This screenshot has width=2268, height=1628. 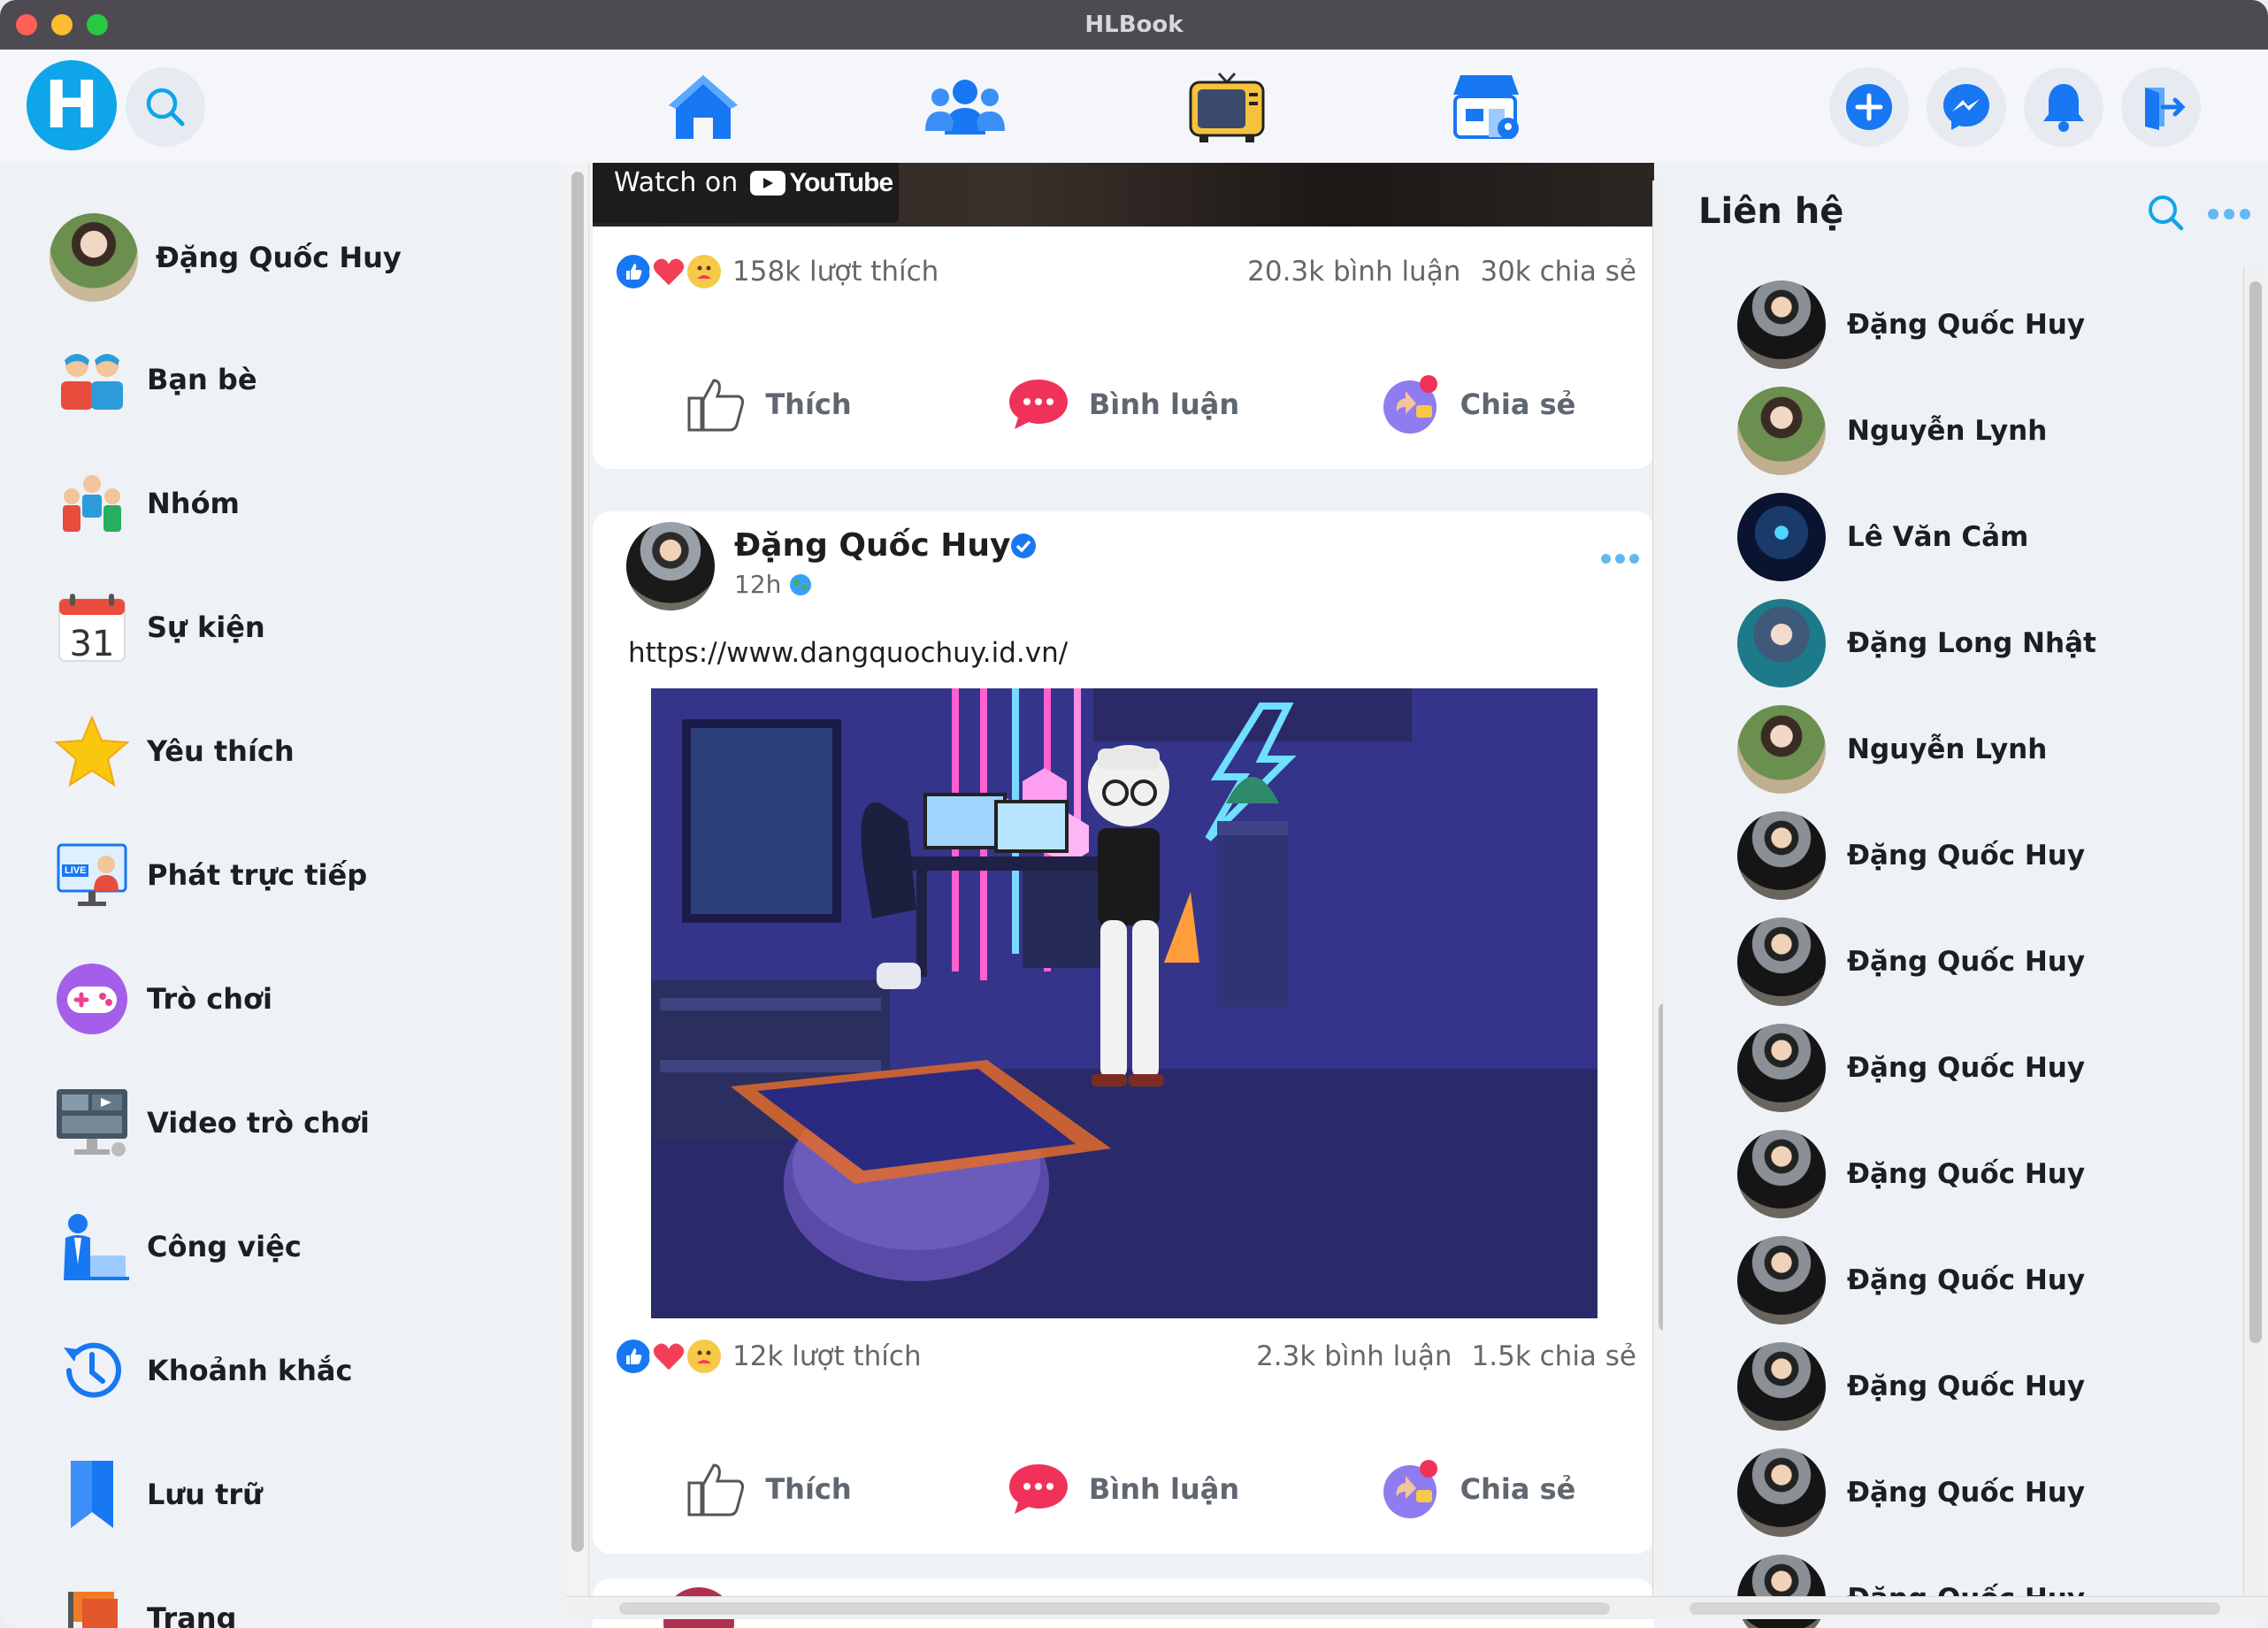 I want to click on search-button, so click(x=166, y=107).